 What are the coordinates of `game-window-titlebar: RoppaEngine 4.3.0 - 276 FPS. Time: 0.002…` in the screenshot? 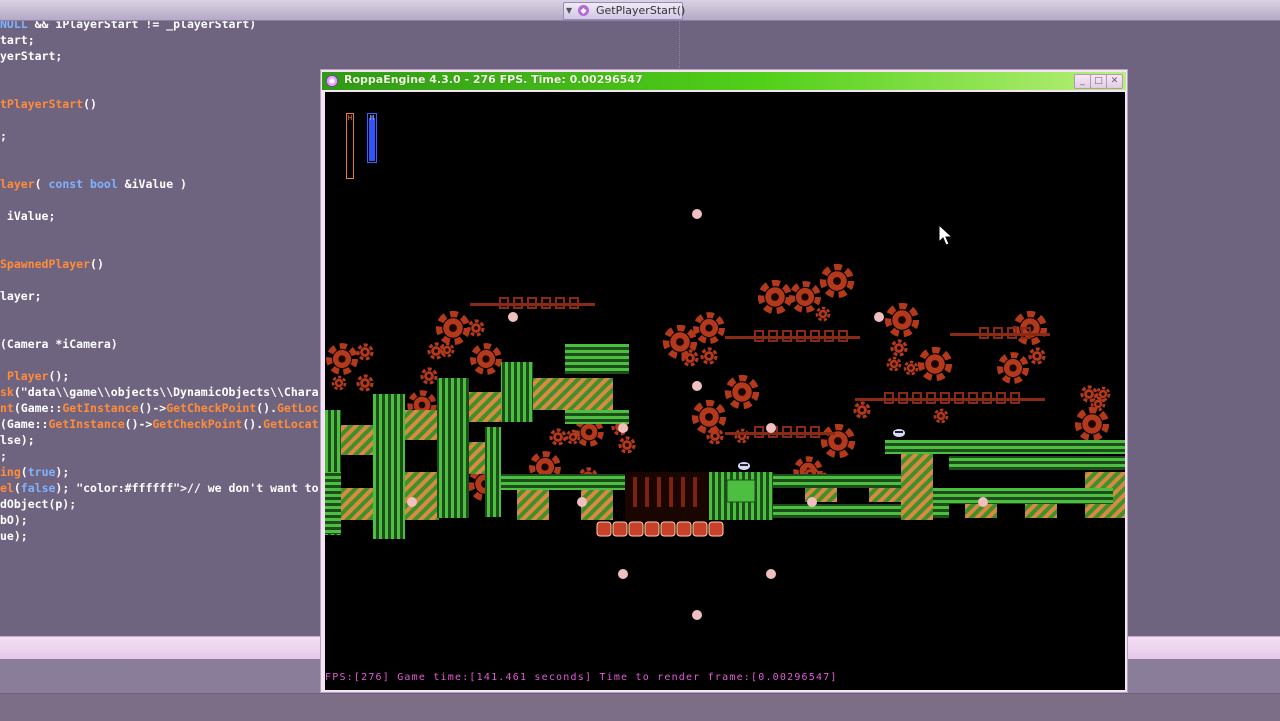 It's located at (724, 81).